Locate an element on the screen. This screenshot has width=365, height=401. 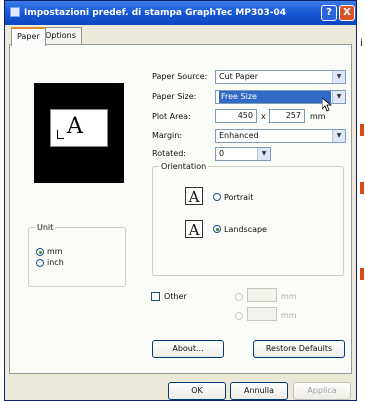
unit-group: Unit is located at coordinates (77, 255).